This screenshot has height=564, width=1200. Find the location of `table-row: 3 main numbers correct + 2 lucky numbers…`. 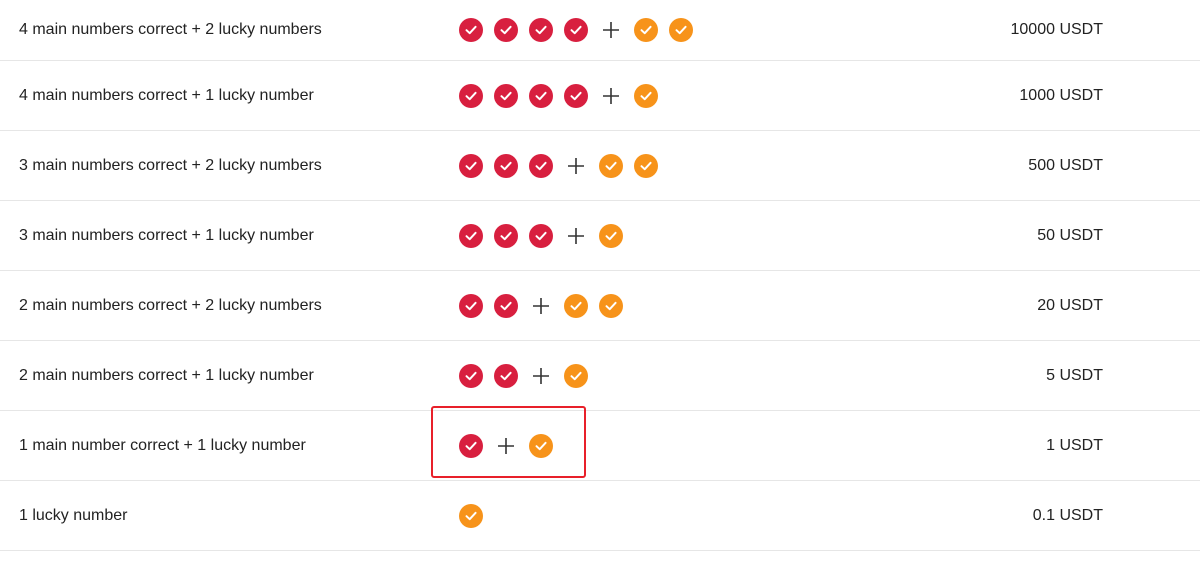

table-row: 3 main numbers correct + 2 lucky numbers… is located at coordinates (600, 166).